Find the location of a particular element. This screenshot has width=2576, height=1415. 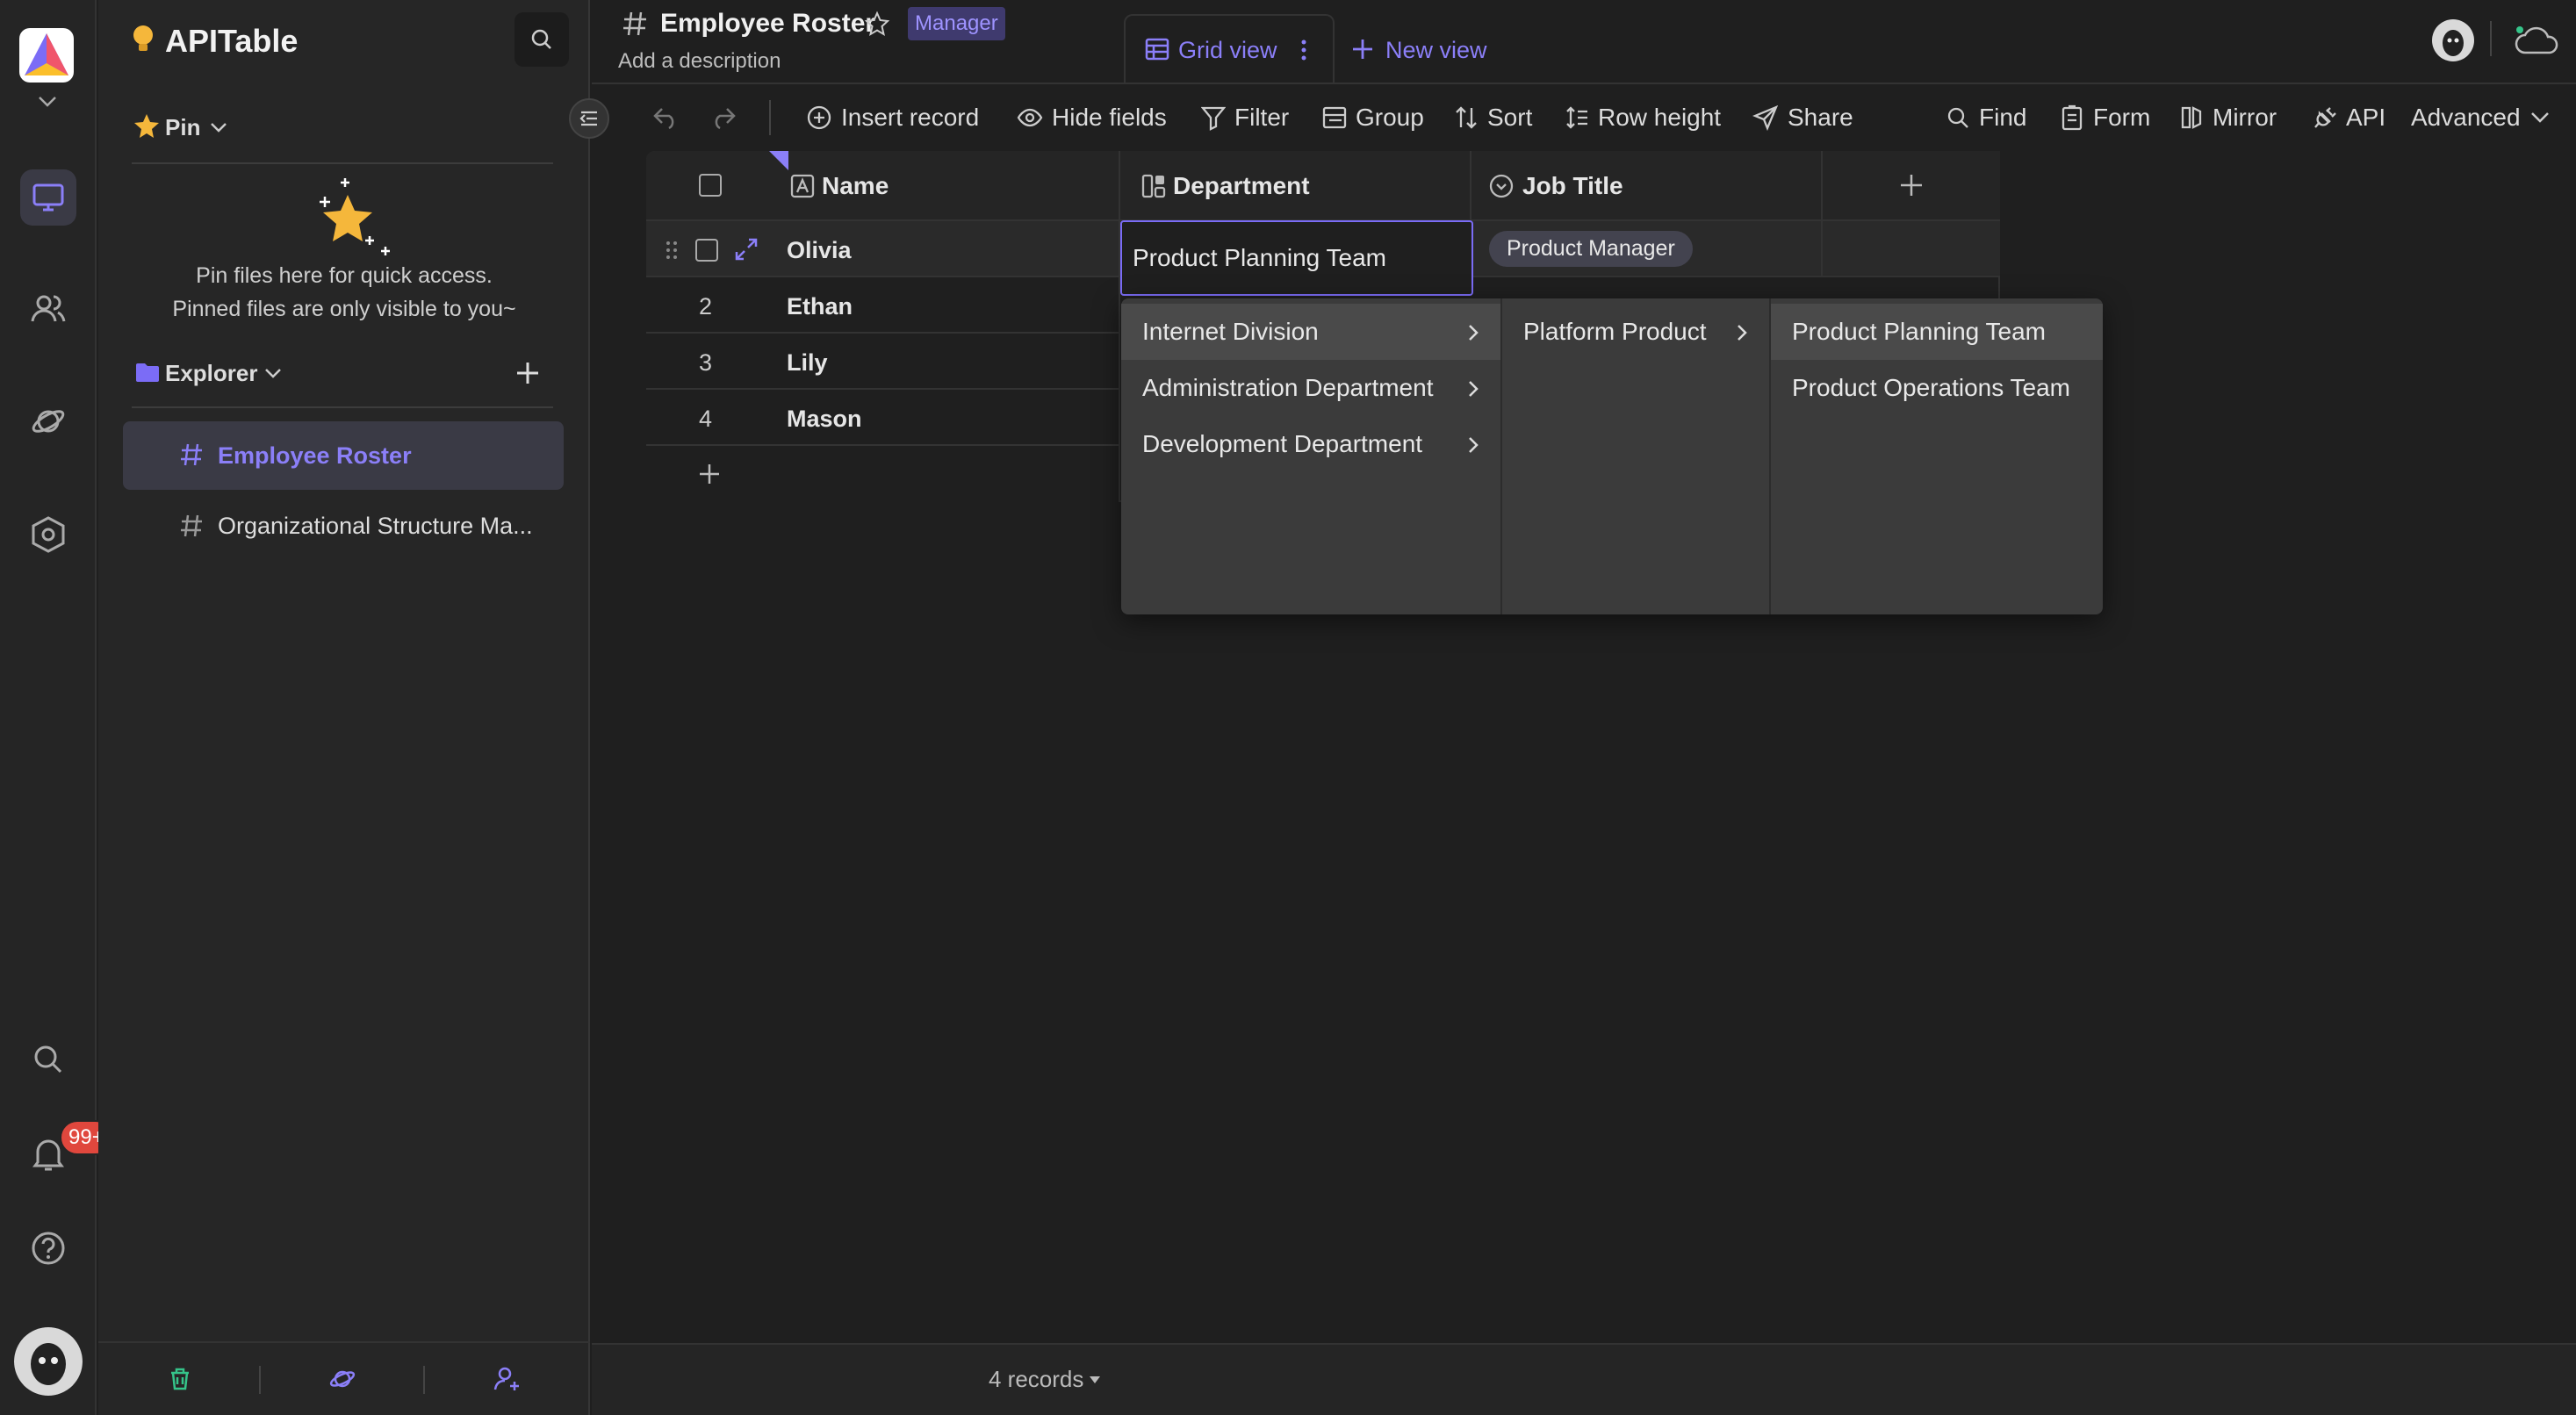

sidebar-search-button is located at coordinates (541, 39).